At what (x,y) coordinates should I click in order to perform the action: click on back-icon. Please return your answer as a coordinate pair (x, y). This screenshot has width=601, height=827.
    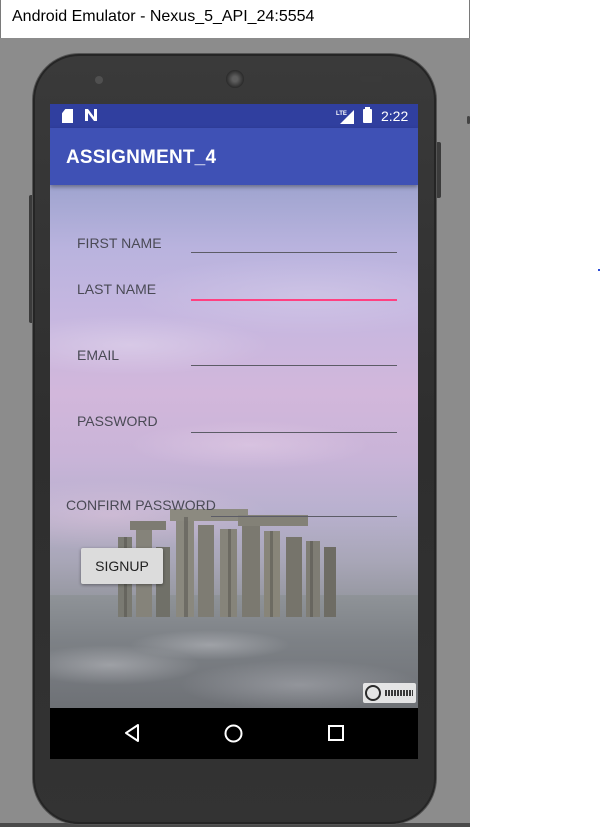
    Looking at the image, I should click on (132, 735).